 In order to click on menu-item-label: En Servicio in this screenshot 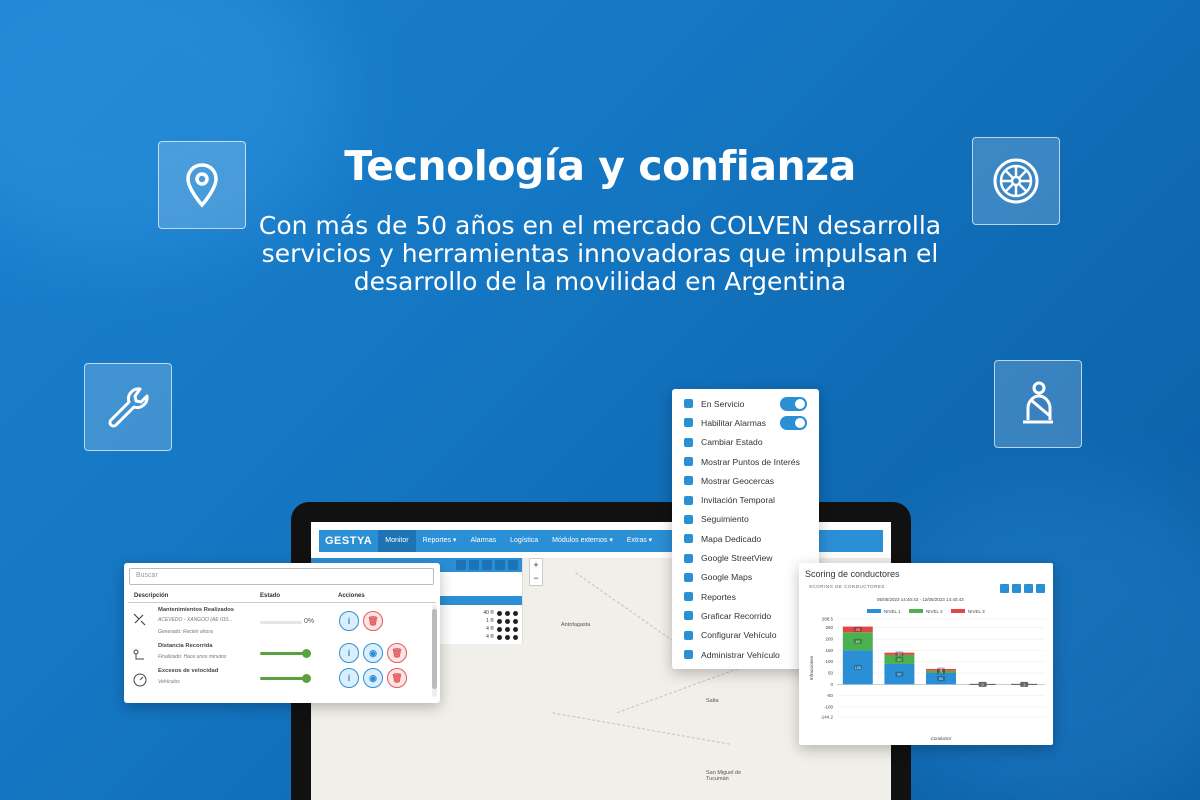, I will do `click(723, 403)`.